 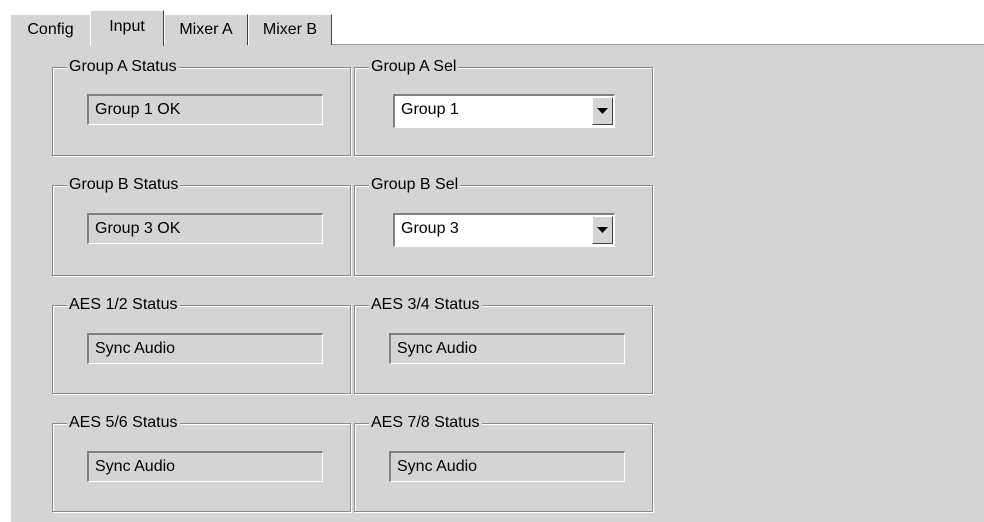 I want to click on group-b-dropdown-button, so click(x=602, y=230).